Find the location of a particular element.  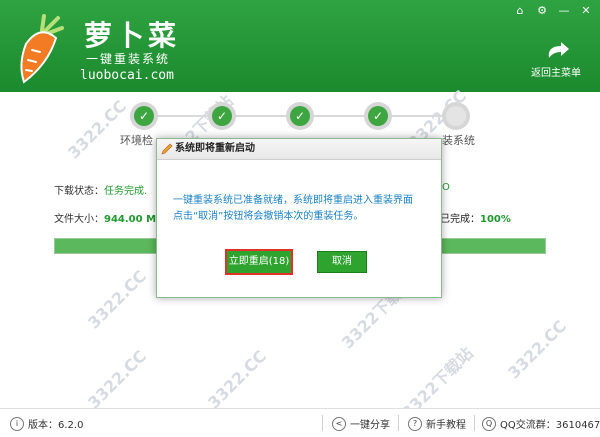

close-icon: ✕ is located at coordinates (586, 11).